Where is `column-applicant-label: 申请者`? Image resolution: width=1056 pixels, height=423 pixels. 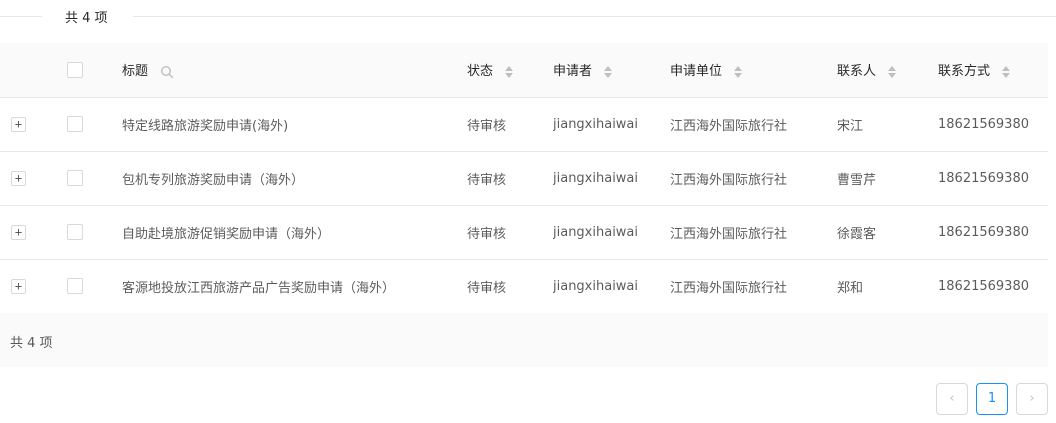 column-applicant-label: 申请者 is located at coordinates (573, 72).